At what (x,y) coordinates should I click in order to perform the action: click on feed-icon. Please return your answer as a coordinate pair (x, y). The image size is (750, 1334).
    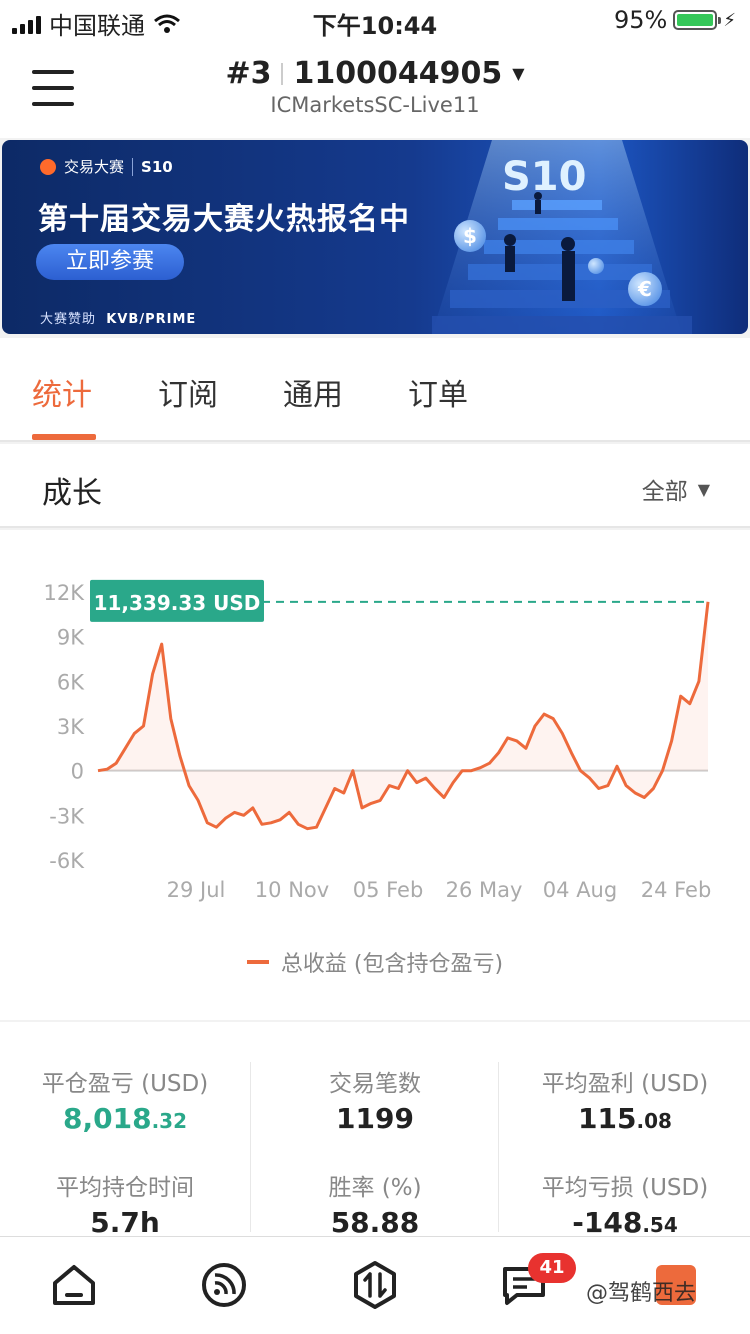
    Looking at the image, I should click on (224, 1285).